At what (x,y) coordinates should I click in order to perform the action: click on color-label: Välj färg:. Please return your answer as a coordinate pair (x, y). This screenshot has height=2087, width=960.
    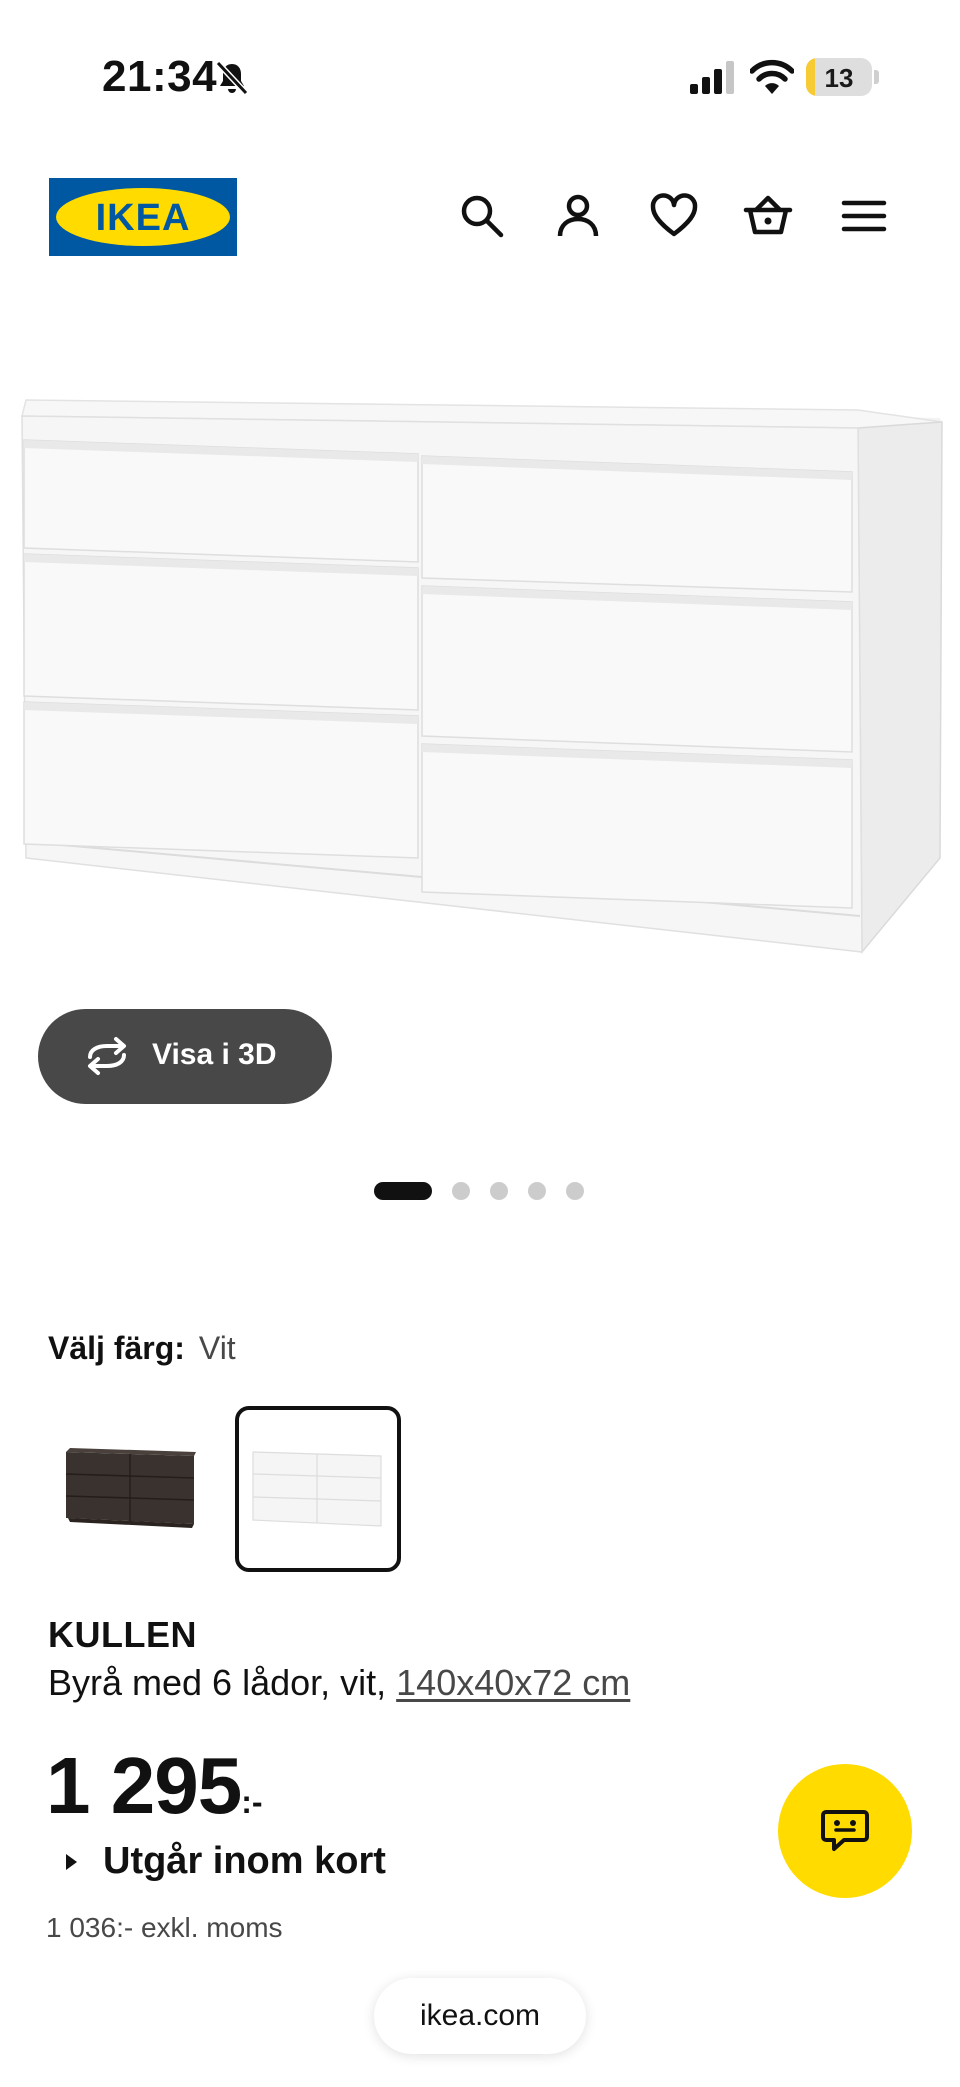
    Looking at the image, I should click on (116, 1348).